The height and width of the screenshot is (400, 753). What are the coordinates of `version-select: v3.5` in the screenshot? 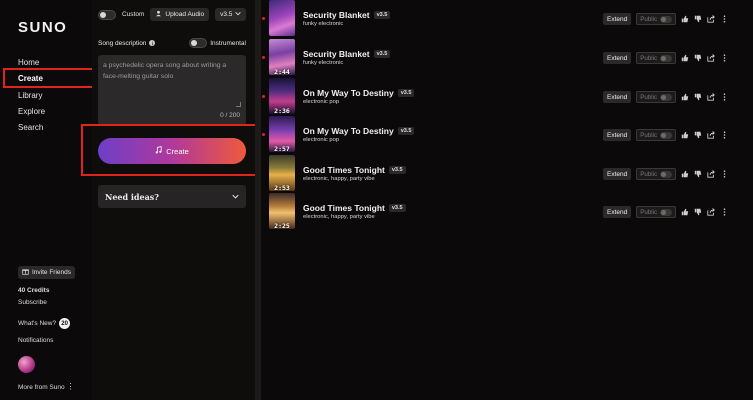 It's located at (231, 14).